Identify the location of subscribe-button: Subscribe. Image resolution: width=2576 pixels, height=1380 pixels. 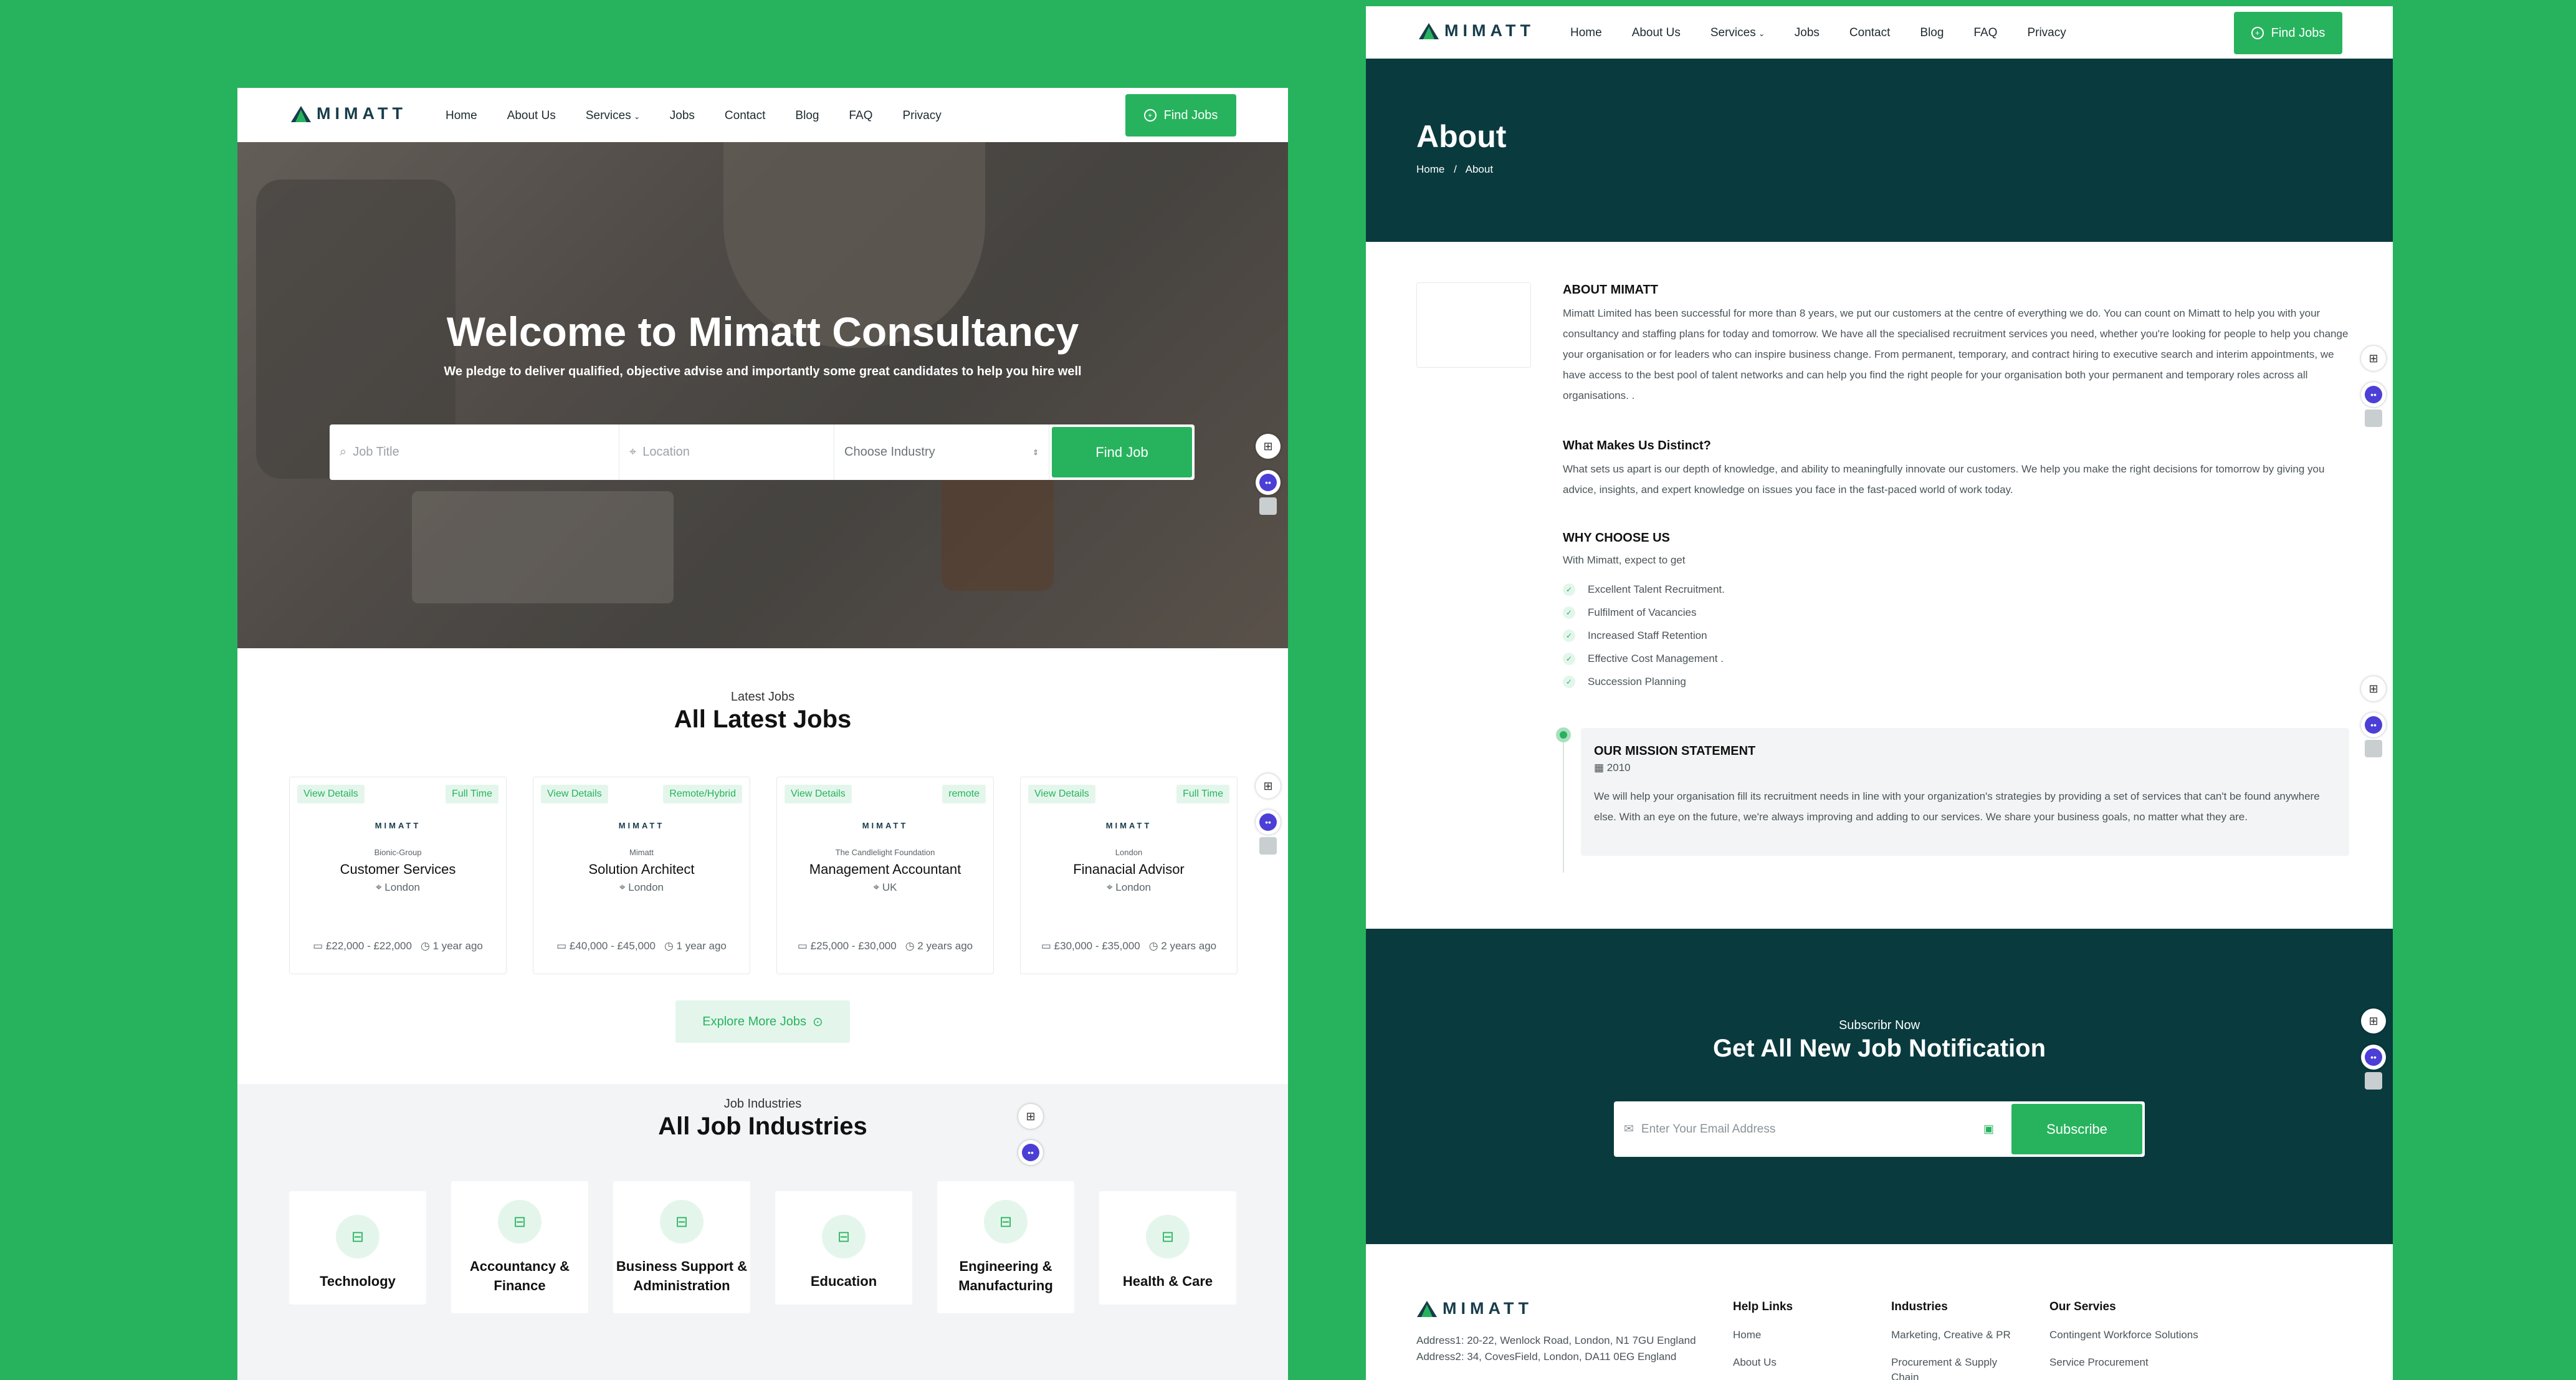
(2076, 1129).